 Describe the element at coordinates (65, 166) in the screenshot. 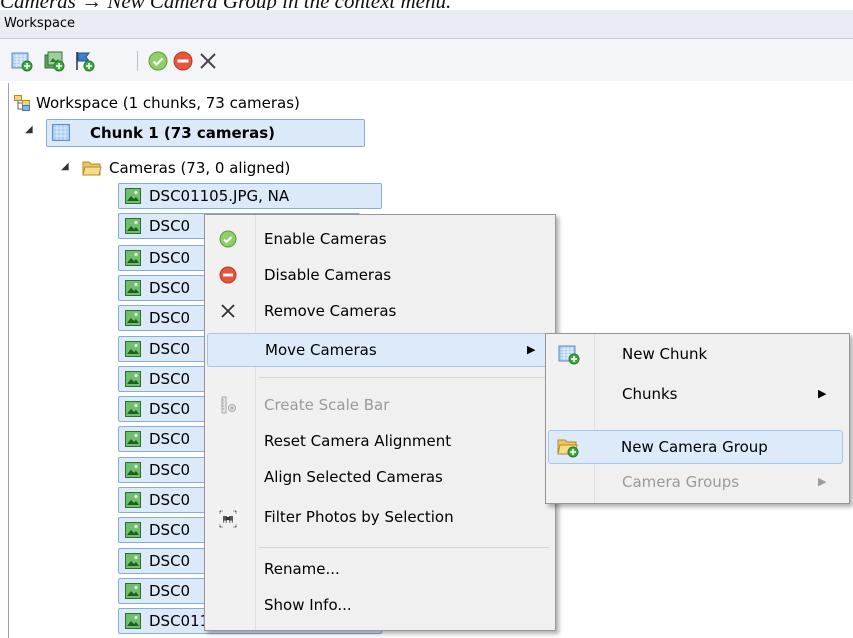

I see `cameras-expand-icon: ◢` at that location.